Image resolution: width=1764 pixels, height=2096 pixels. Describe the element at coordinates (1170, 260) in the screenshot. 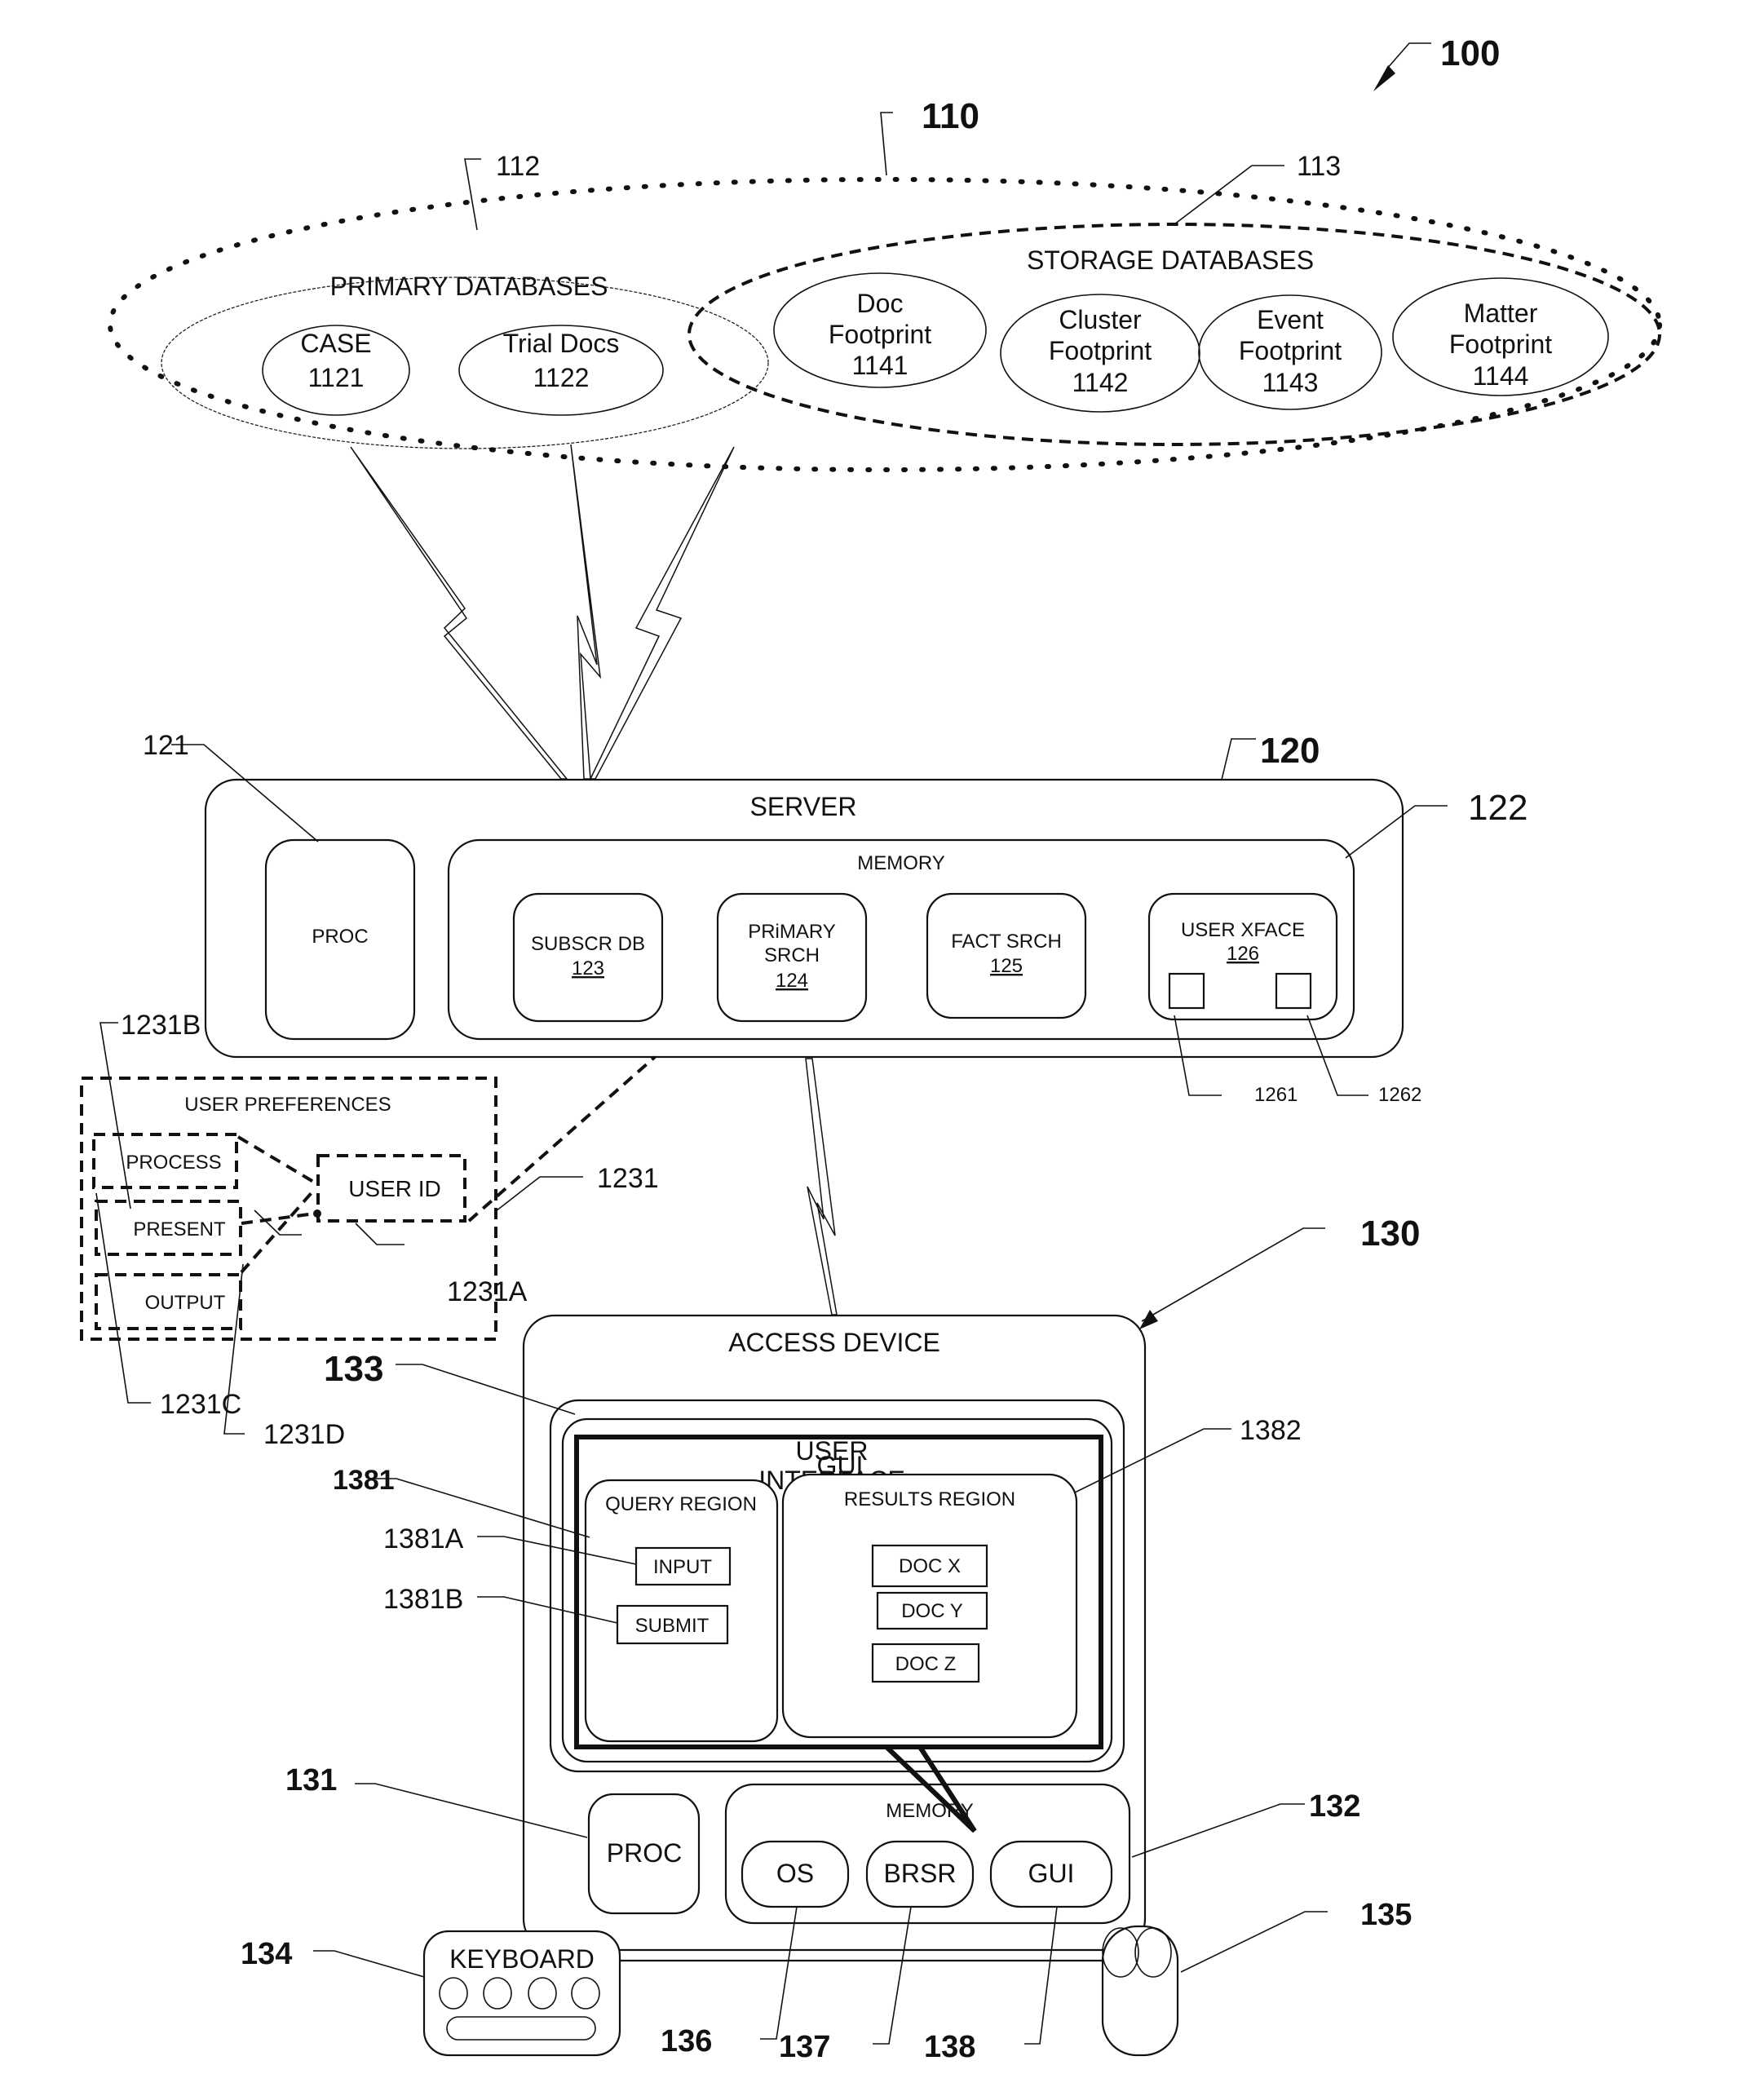

I see `storage-databases-title: STORAGE DATABASES` at that location.